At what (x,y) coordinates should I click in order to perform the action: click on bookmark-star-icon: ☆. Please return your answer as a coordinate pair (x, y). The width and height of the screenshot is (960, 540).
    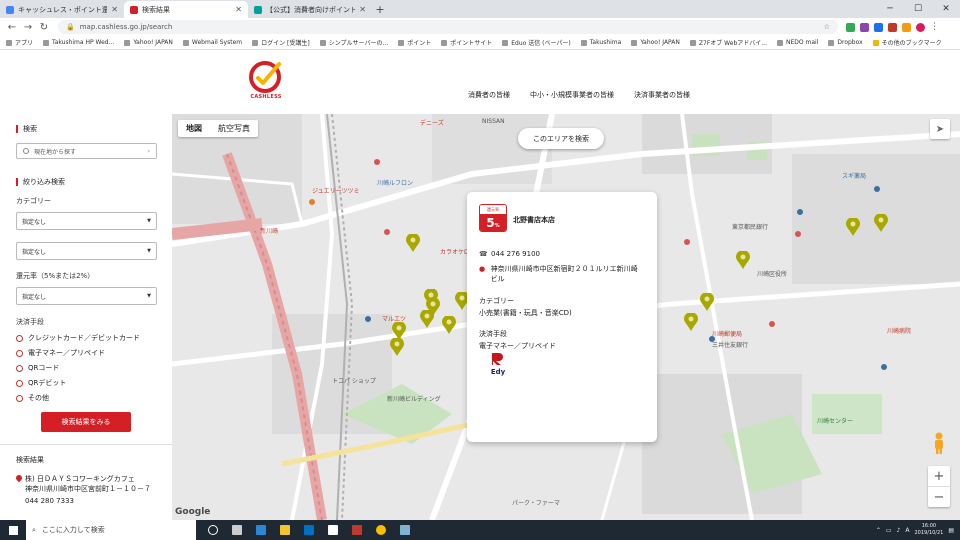
    Looking at the image, I should click on (827, 27).